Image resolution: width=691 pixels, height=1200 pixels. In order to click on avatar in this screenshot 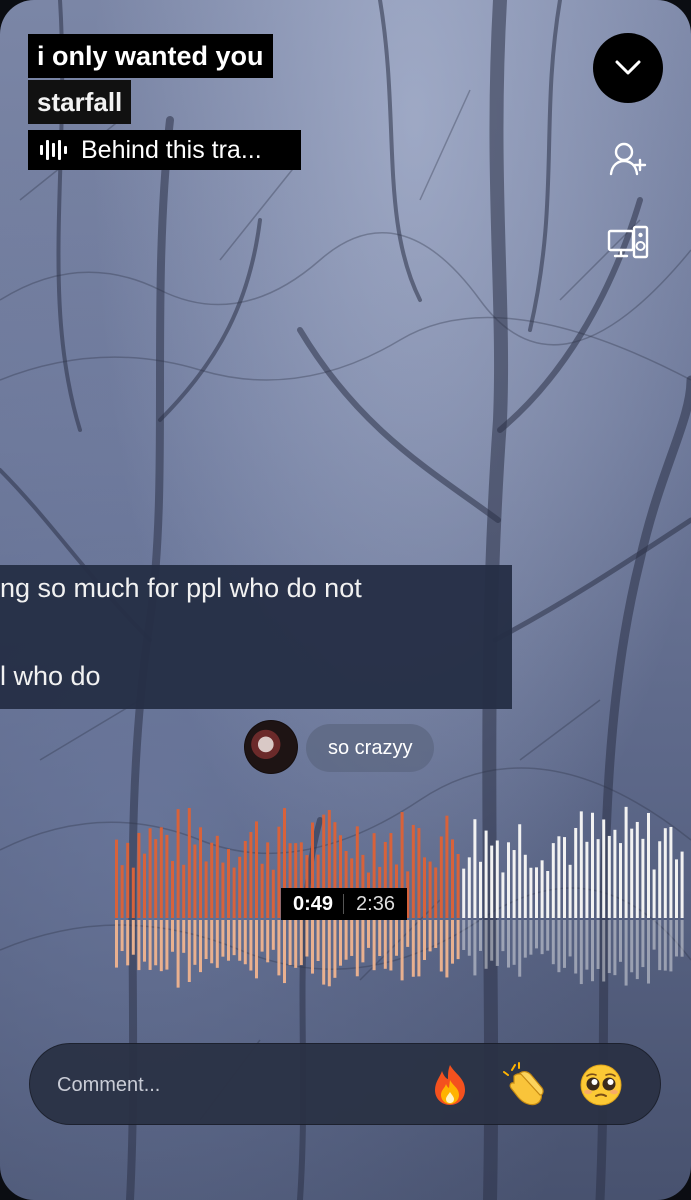, I will do `click(271, 747)`.